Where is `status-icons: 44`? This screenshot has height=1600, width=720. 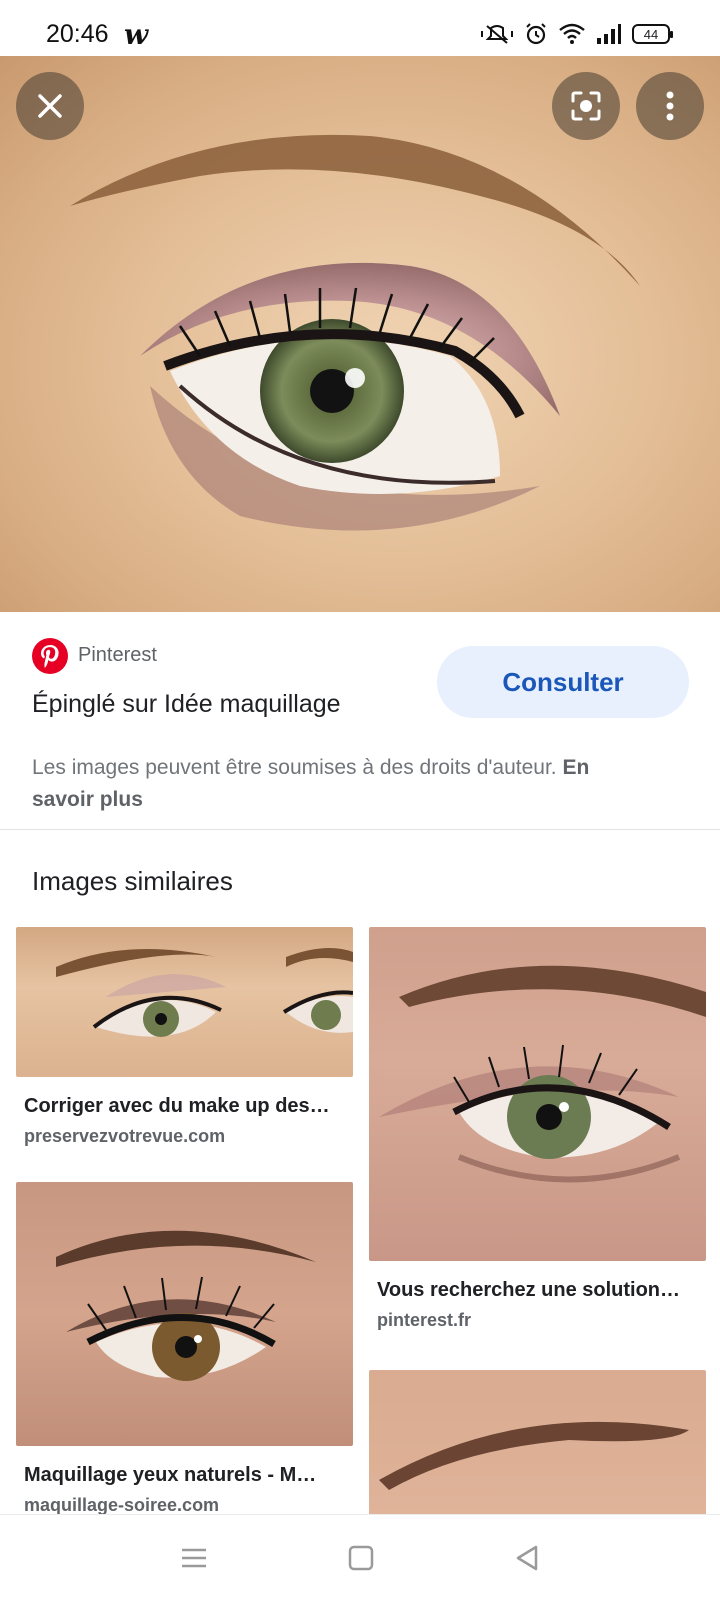 status-icons: 44 is located at coordinates (576, 34).